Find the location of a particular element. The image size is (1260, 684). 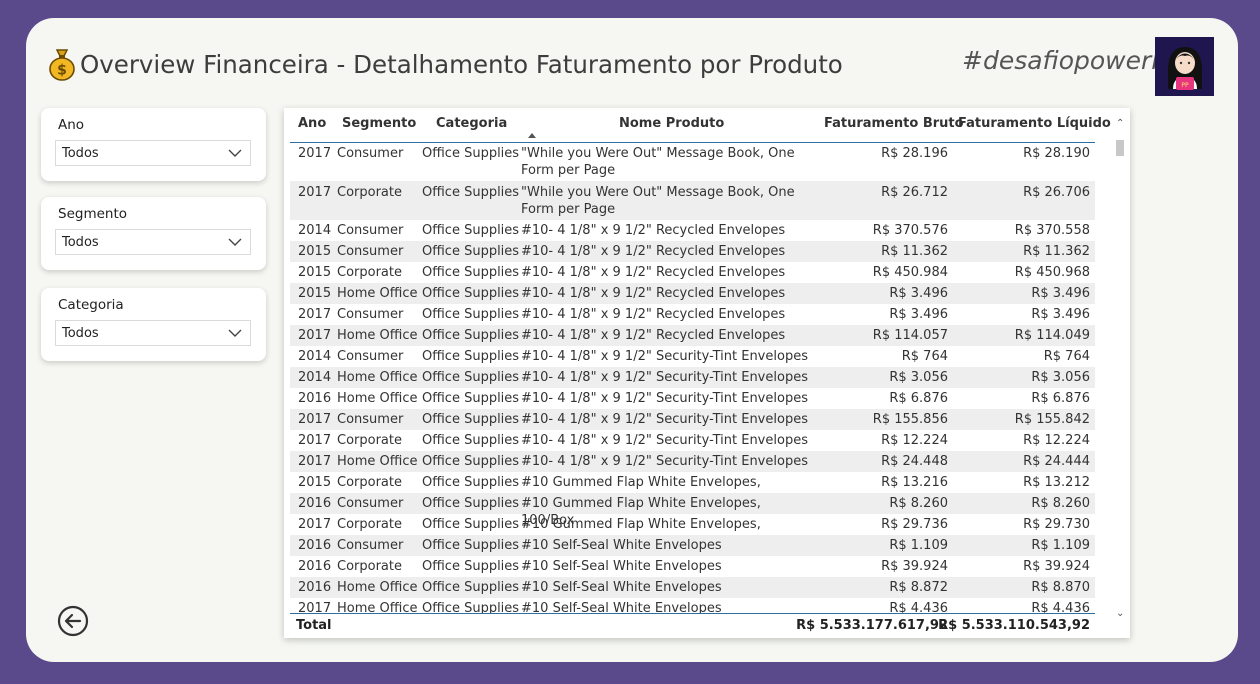

slicer-ano-dropdown: Todos is located at coordinates (153, 153).